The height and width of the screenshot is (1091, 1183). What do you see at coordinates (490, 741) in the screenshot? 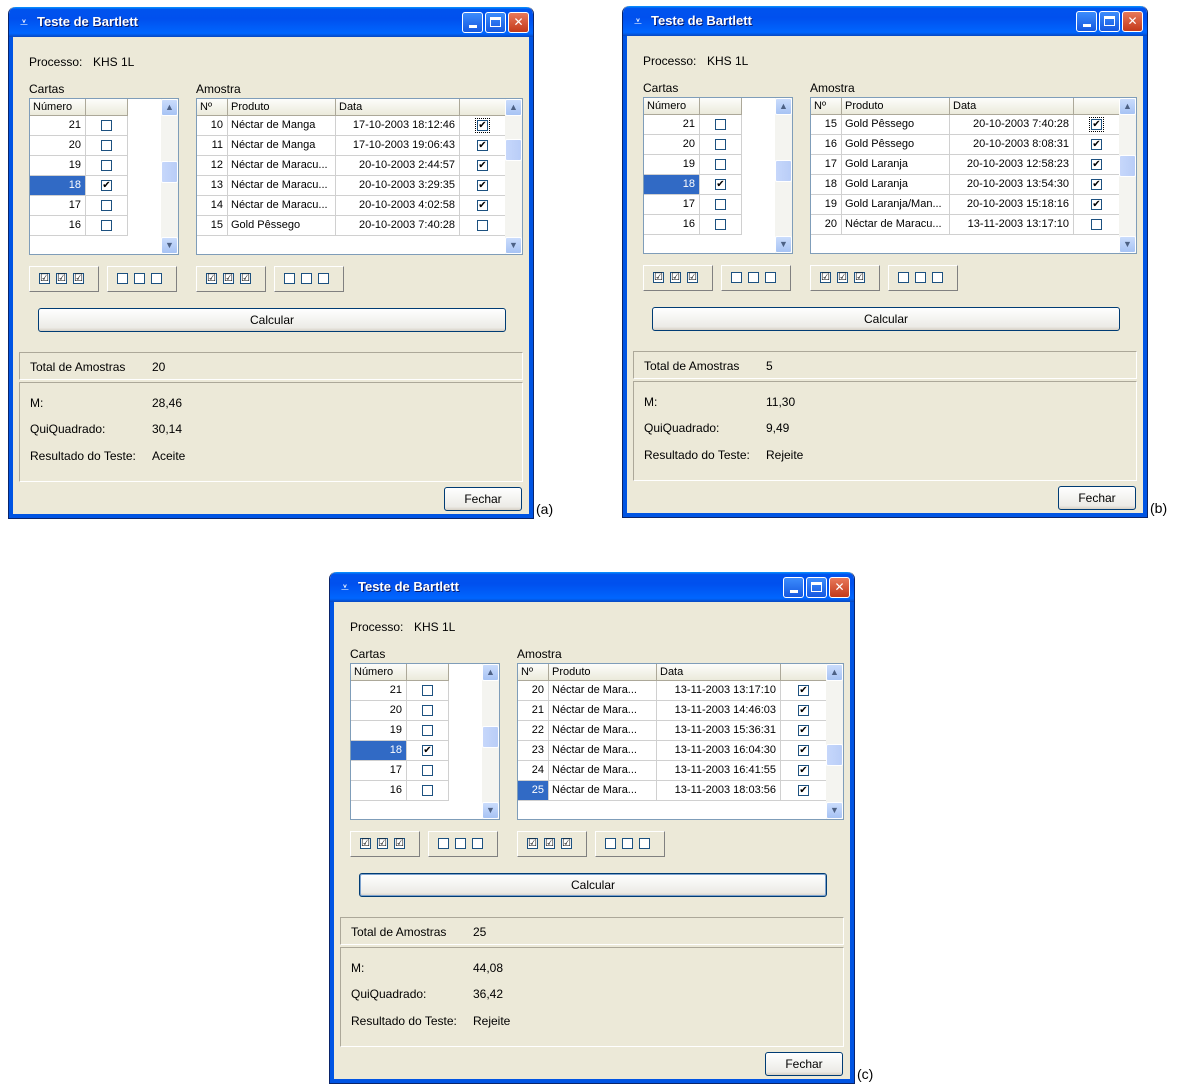
I see `cartas-scrollbar: ▲ ▼` at bounding box center [490, 741].